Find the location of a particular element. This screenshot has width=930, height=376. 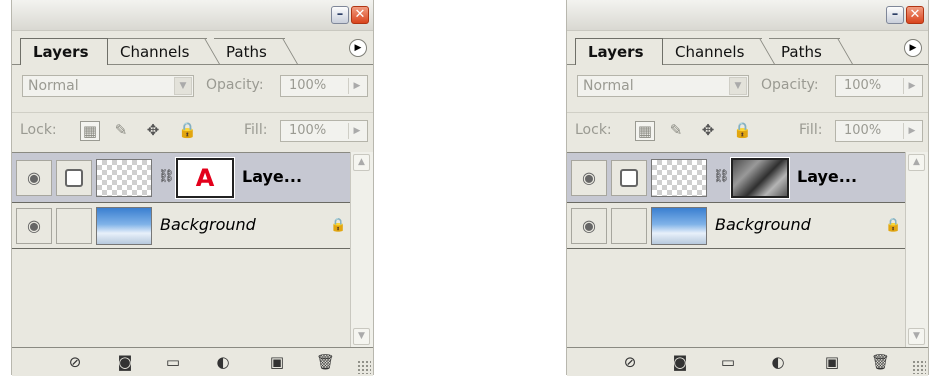

panel-tabs: Layers Channels Paths ▶ is located at coordinates (192, 47).